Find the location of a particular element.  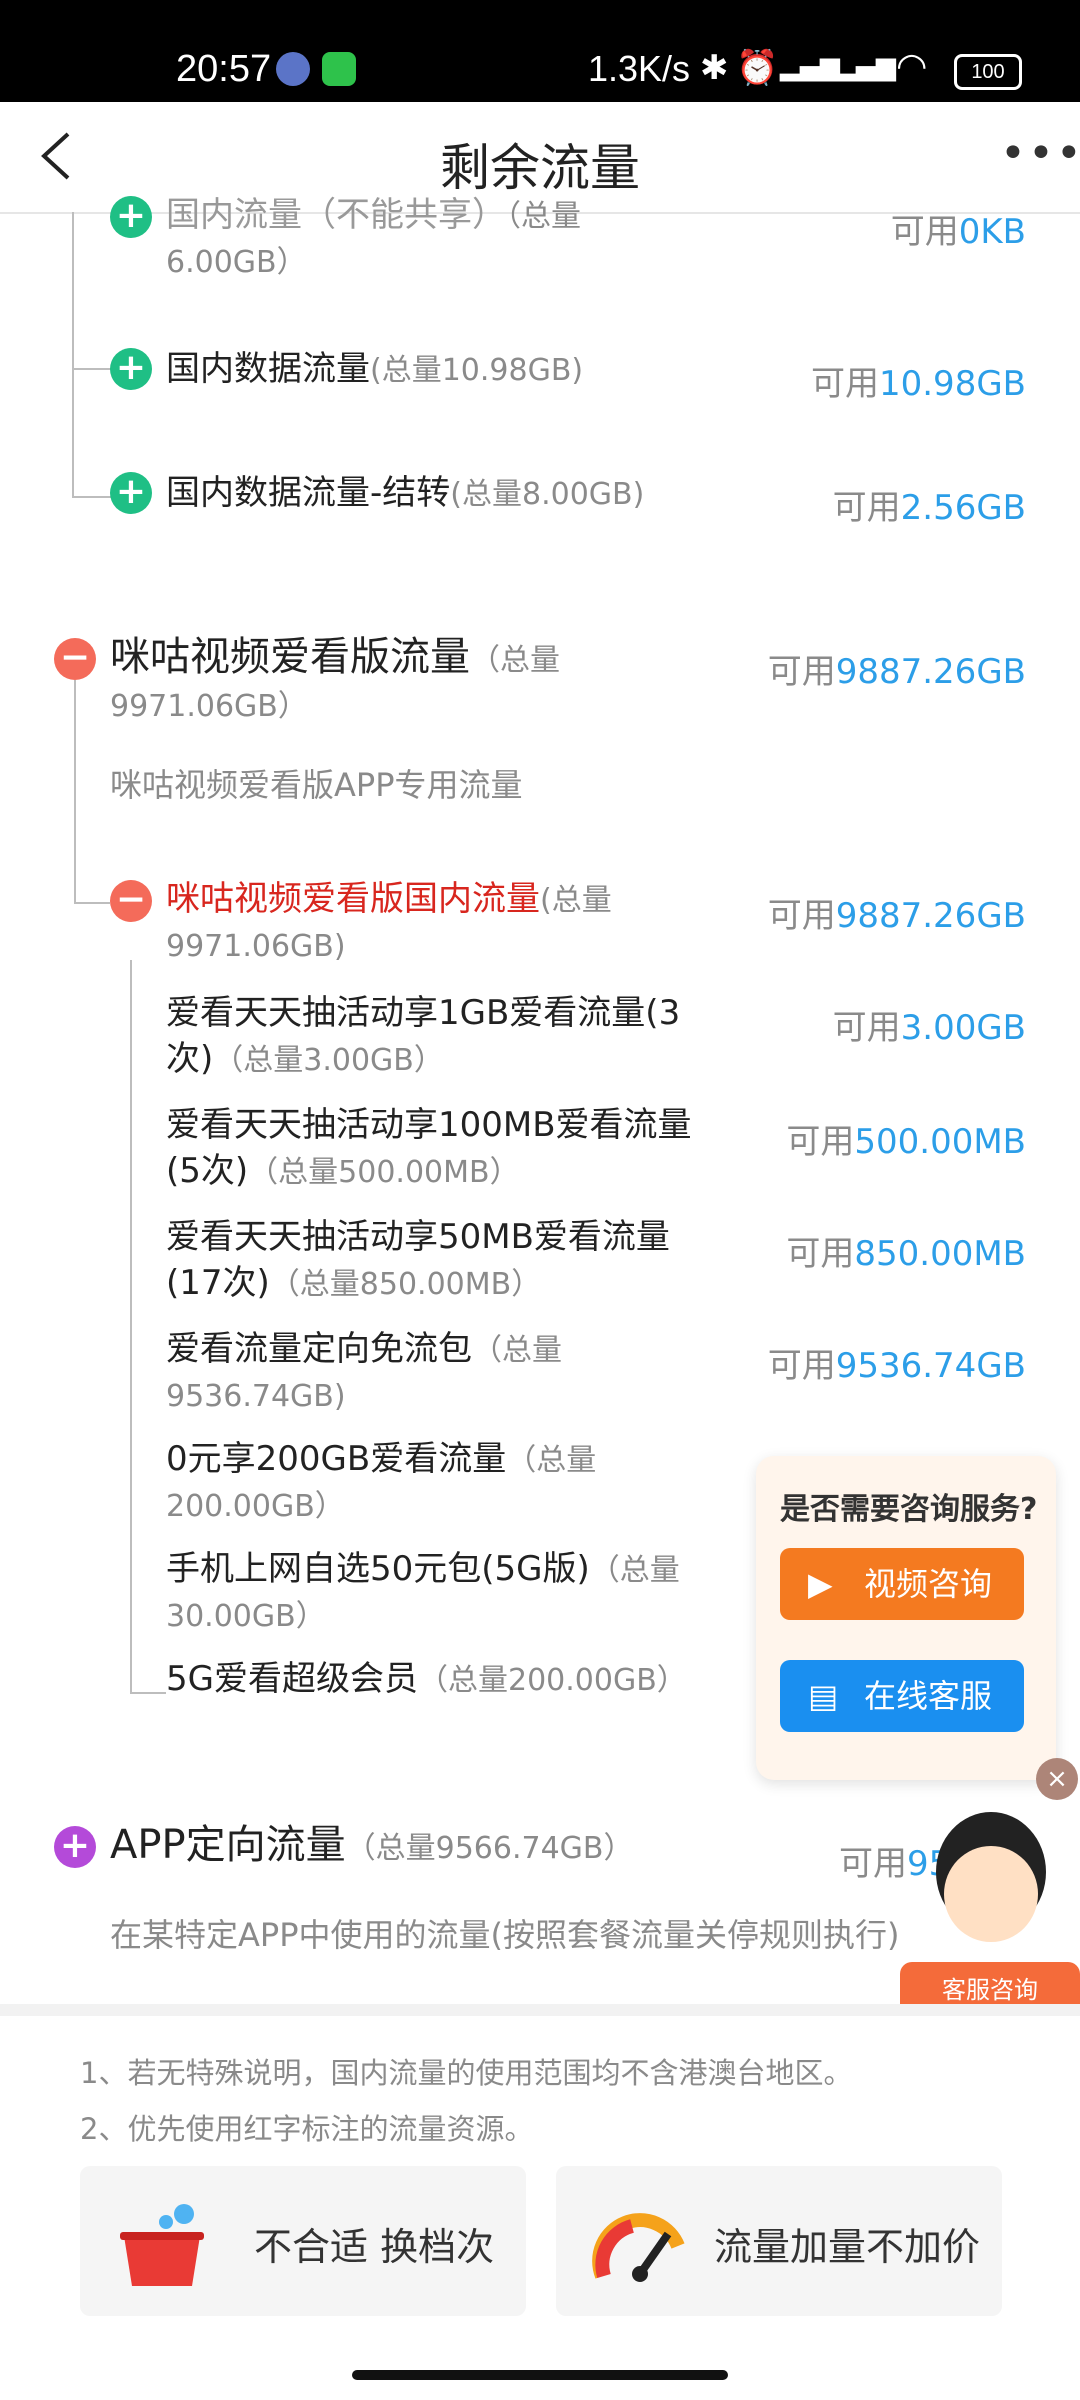

video-camera-icon: ▶ is located at coordinates (820, 1584).